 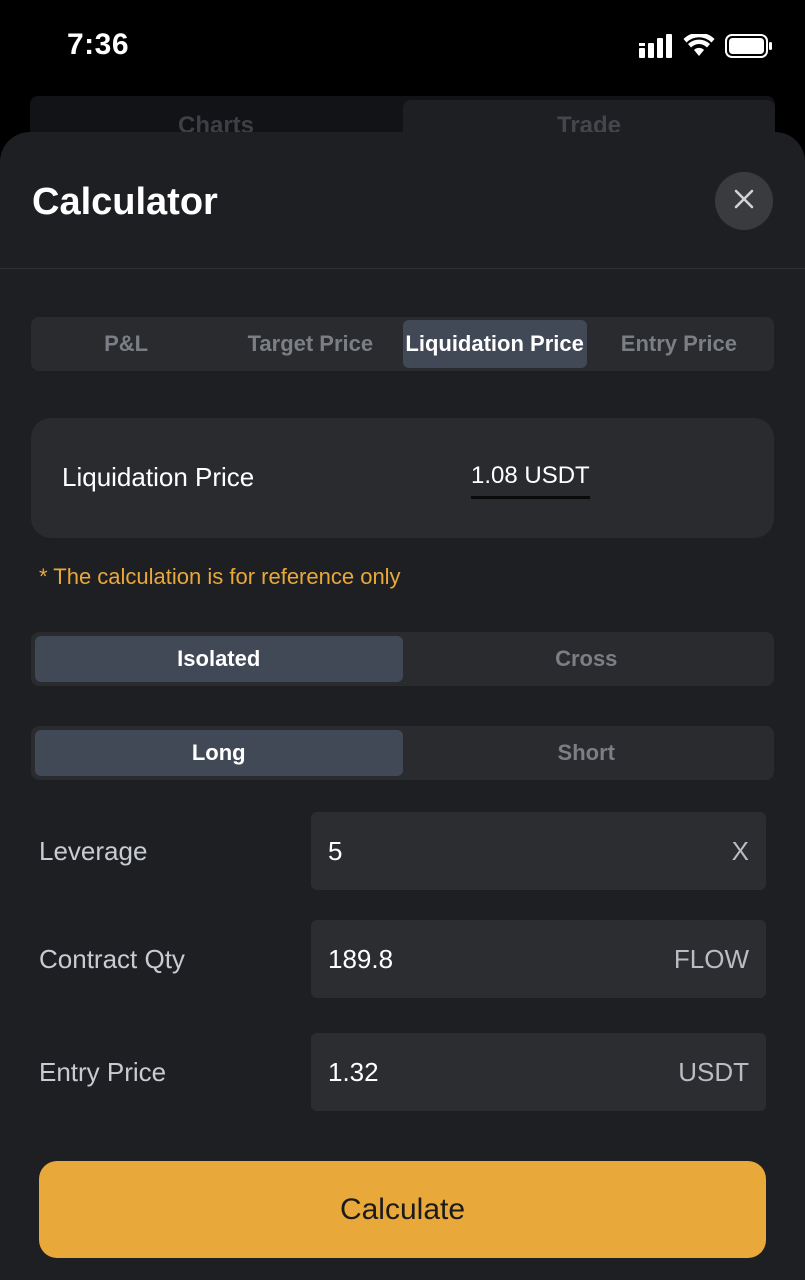 What do you see at coordinates (103, 1072) in the screenshot?
I see `entry-price-label: Entry Price` at bounding box center [103, 1072].